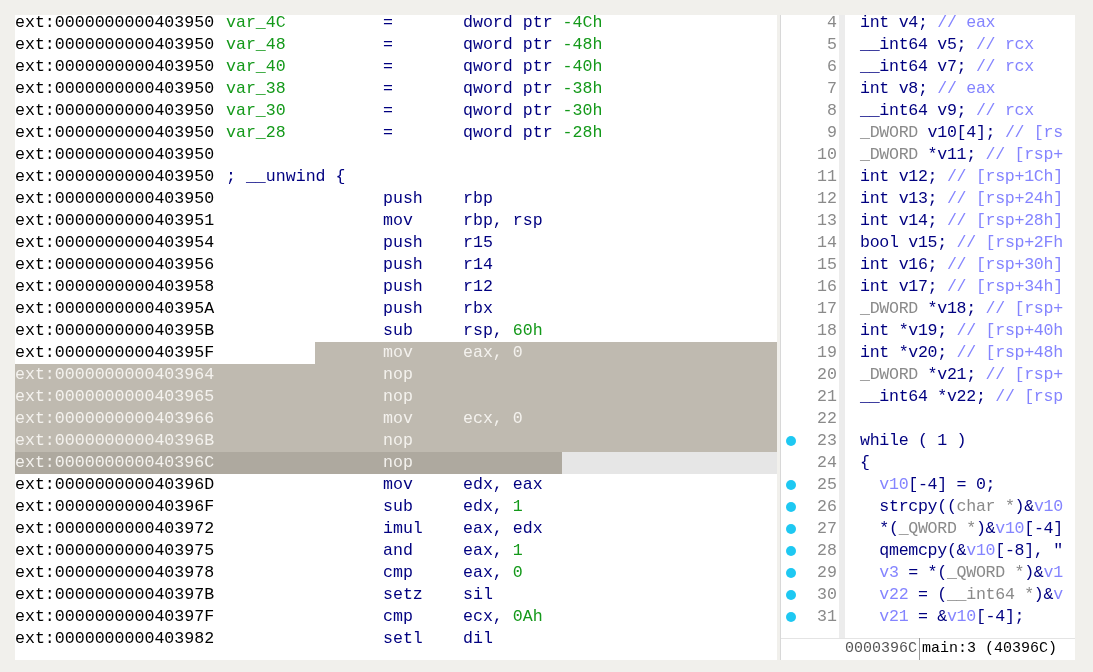 The height and width of the screenshot is (672, 1093). Describe the element at coordinates (533, 66) in the screenshot. I see `operands: qword ptr -40h` at that location.